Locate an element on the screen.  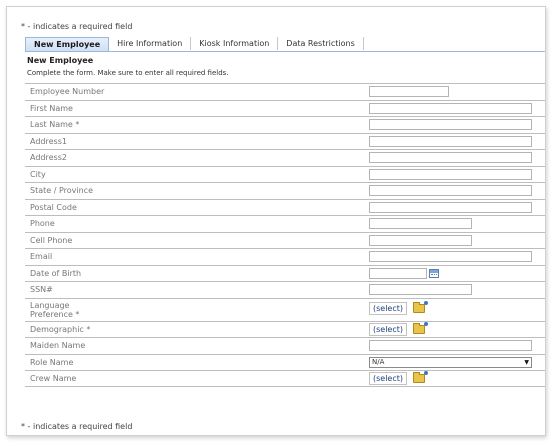
tab-new-employee: New Employee is located at coordinates (67, 44).